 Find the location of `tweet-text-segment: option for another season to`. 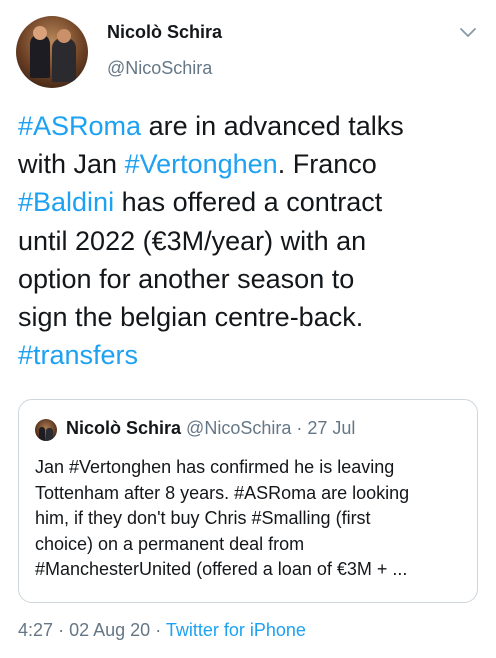

tweet-text-segment: option for another season to is located at coordinates (186, 278).